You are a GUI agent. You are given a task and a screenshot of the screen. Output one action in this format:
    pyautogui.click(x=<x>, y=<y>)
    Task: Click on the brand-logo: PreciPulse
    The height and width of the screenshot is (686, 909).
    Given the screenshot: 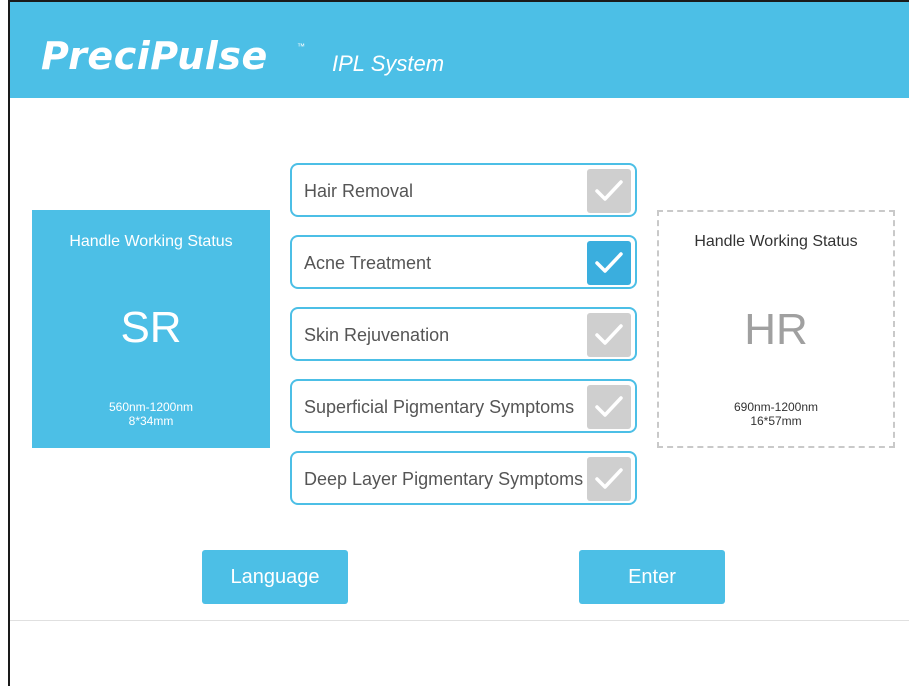 What is the action you would take?
    pyautogui.click(x=154, y=56)
    